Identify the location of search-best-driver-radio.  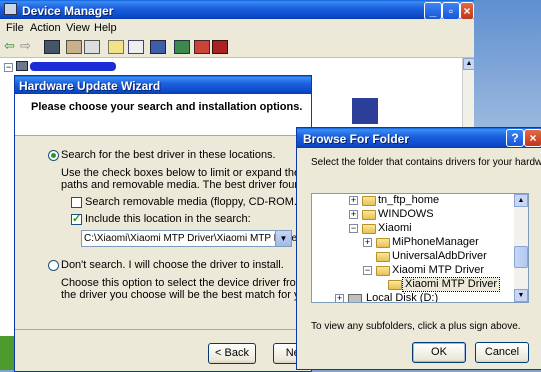
(53, 155).